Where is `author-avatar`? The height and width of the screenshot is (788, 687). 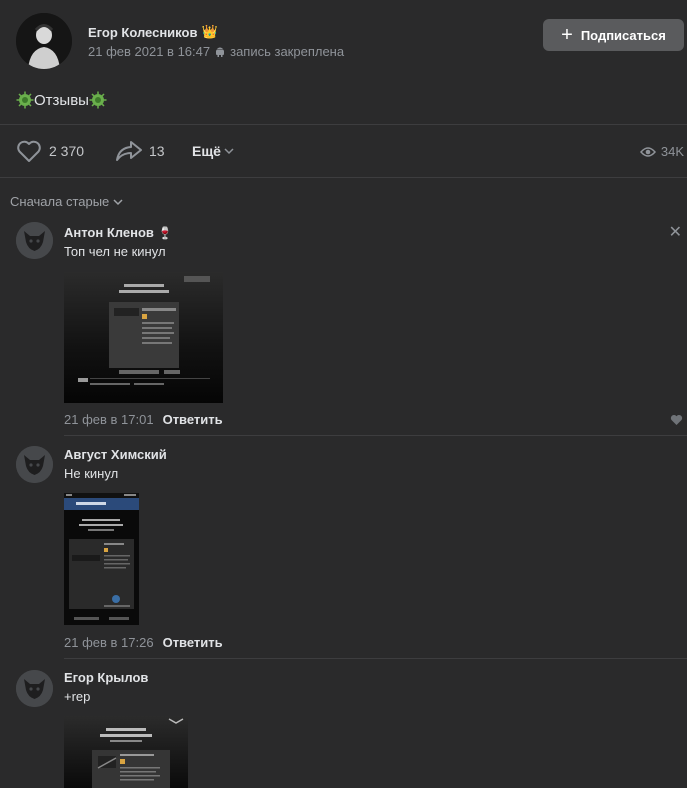 author-avatar is located at coordinates (44, 41).